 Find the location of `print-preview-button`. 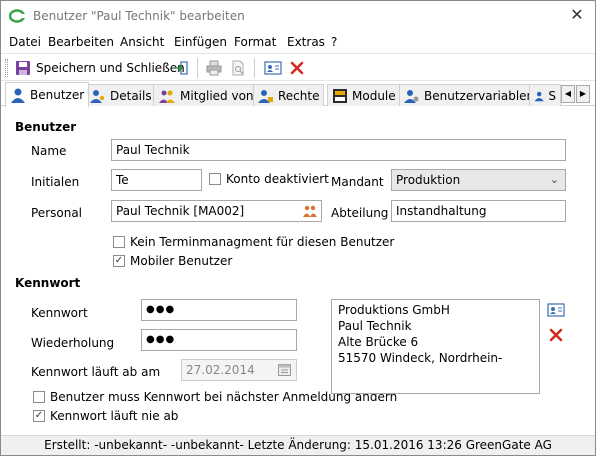

print-preview-button is located at coordinates (238, 68).